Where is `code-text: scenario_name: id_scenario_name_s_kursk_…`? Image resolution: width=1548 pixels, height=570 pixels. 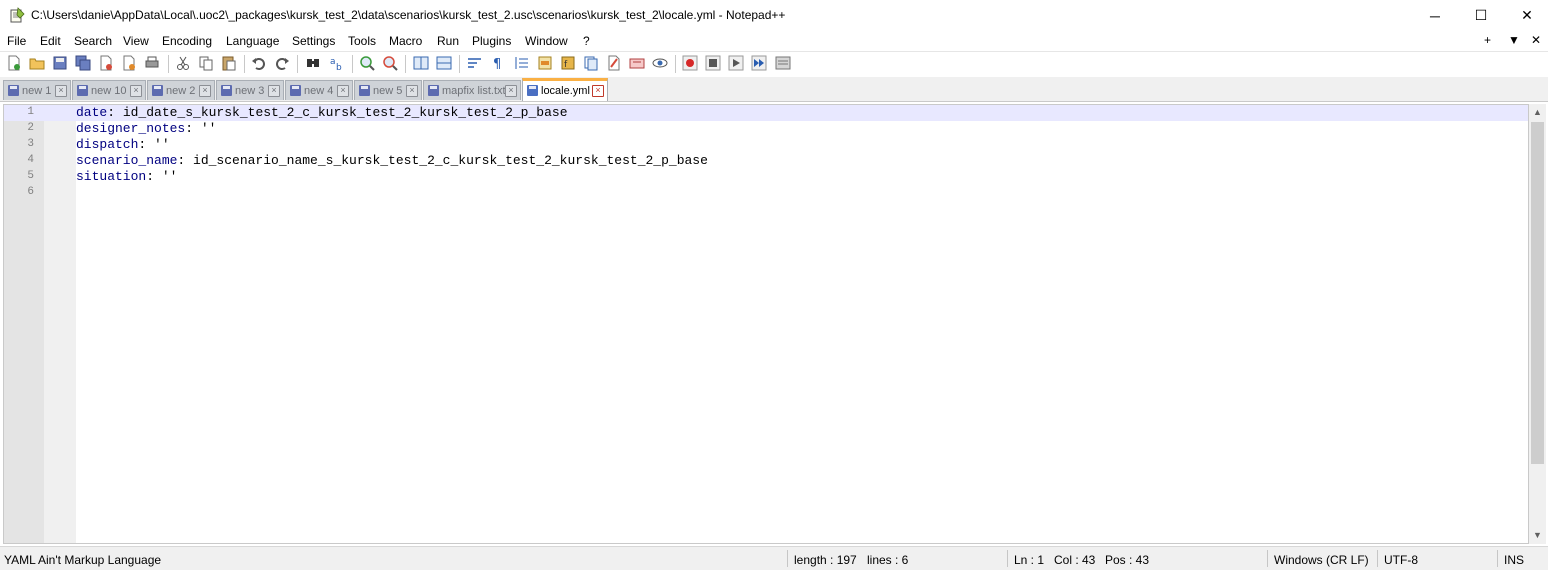
code-text: scenario_name: id_scenario_name_s_kursk_… is located at coordinates (392, 161).